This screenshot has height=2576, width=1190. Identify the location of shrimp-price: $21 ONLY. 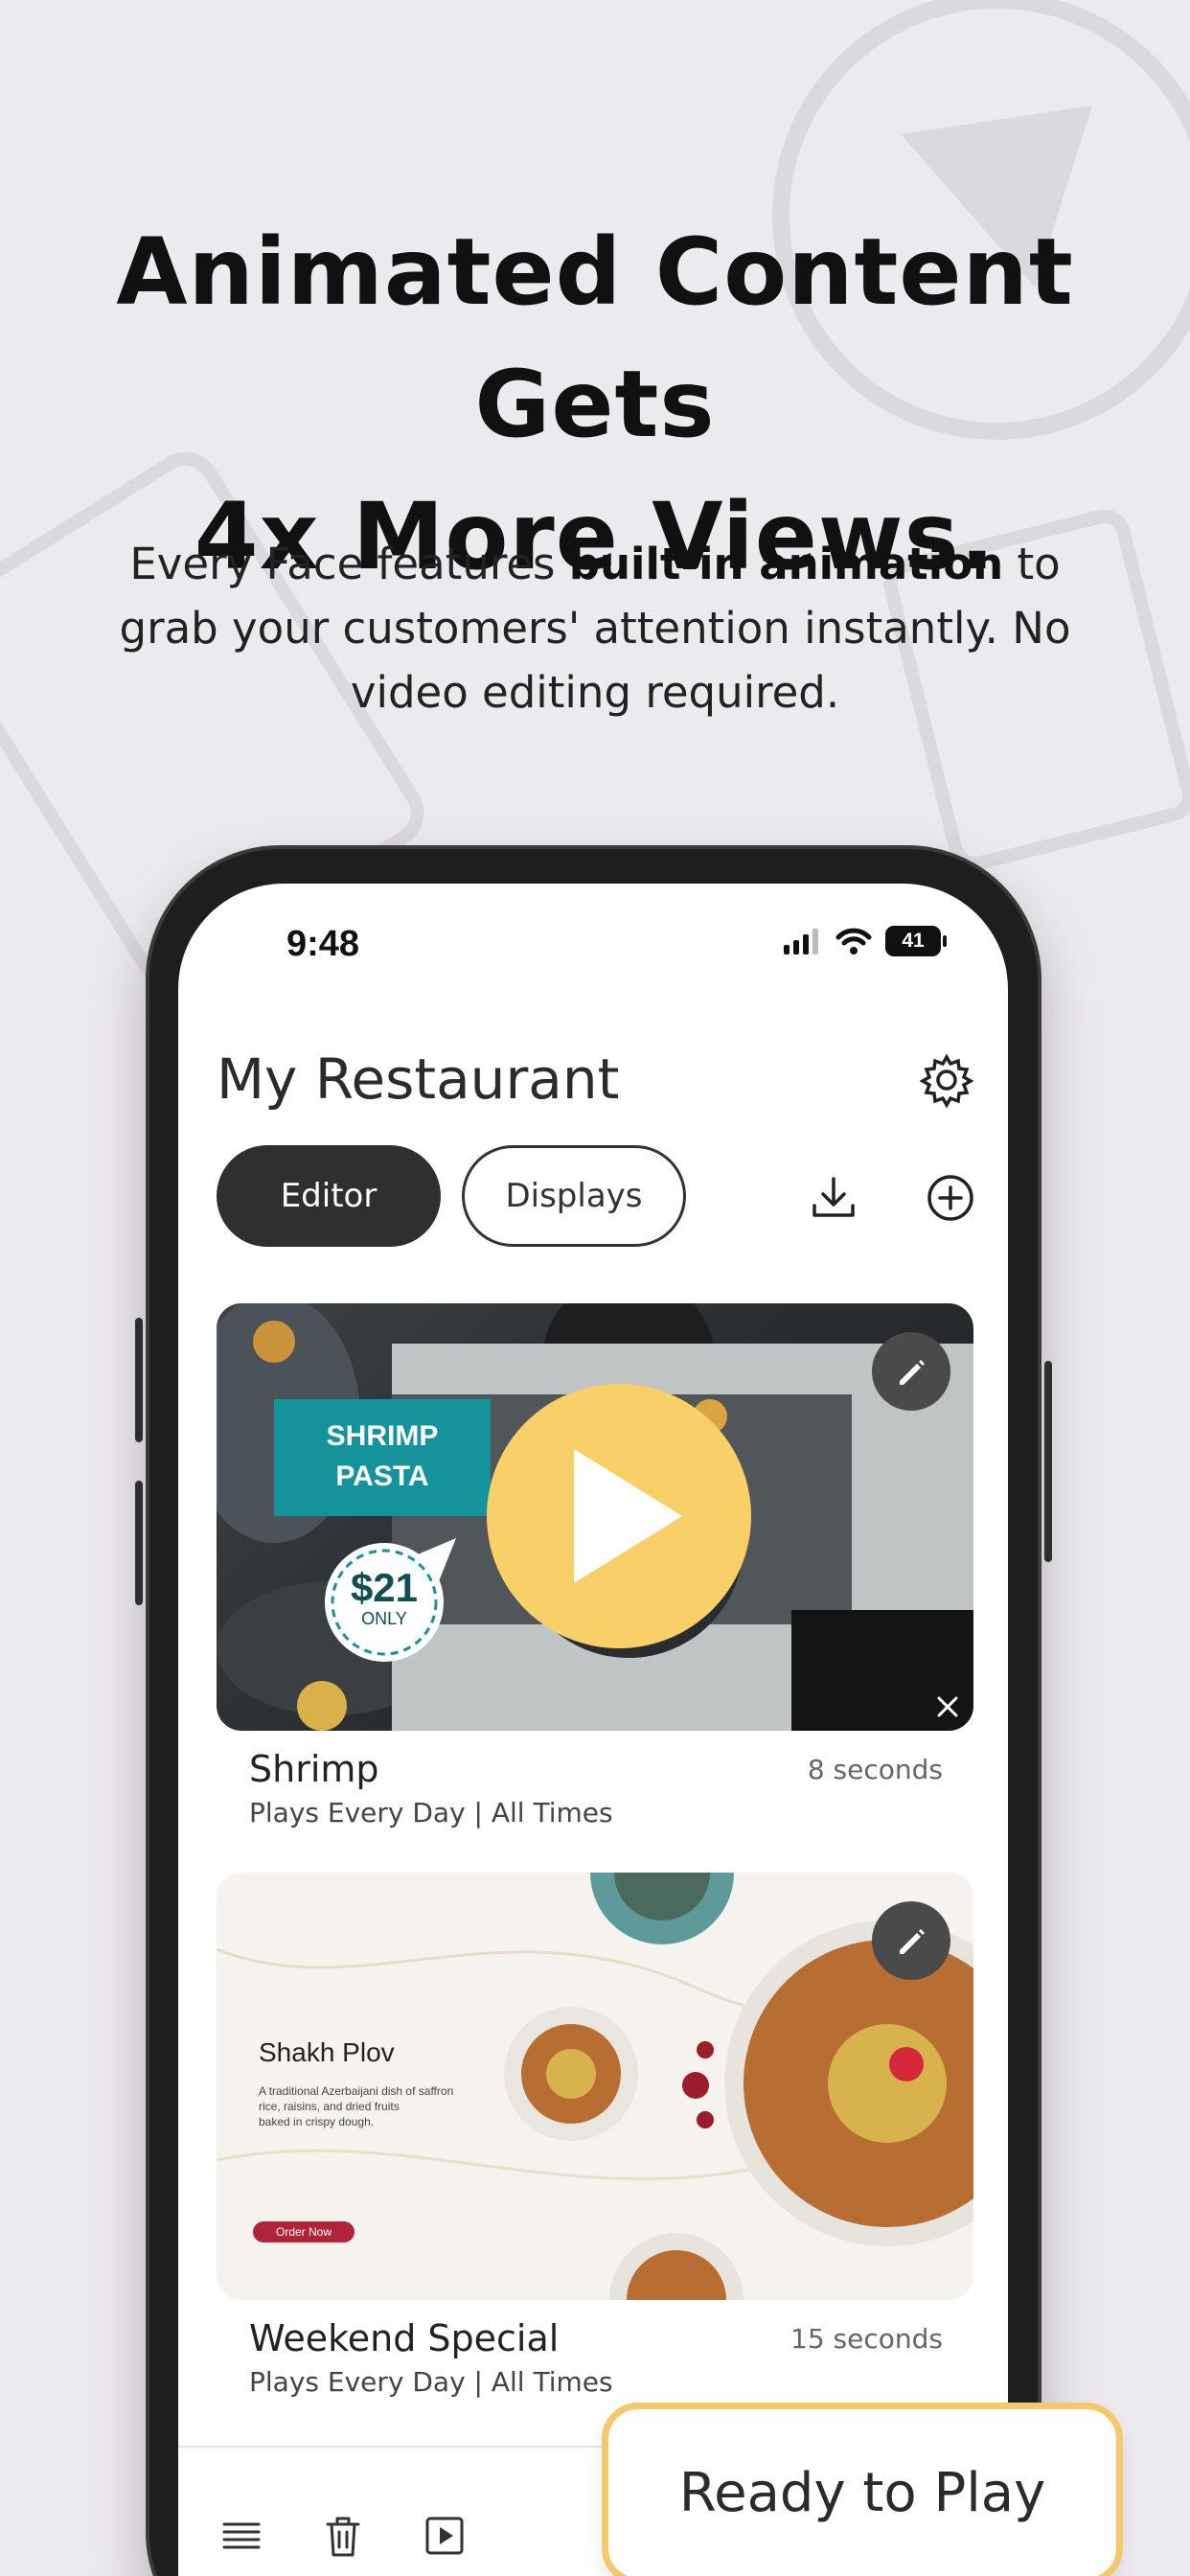
(385, 1597).